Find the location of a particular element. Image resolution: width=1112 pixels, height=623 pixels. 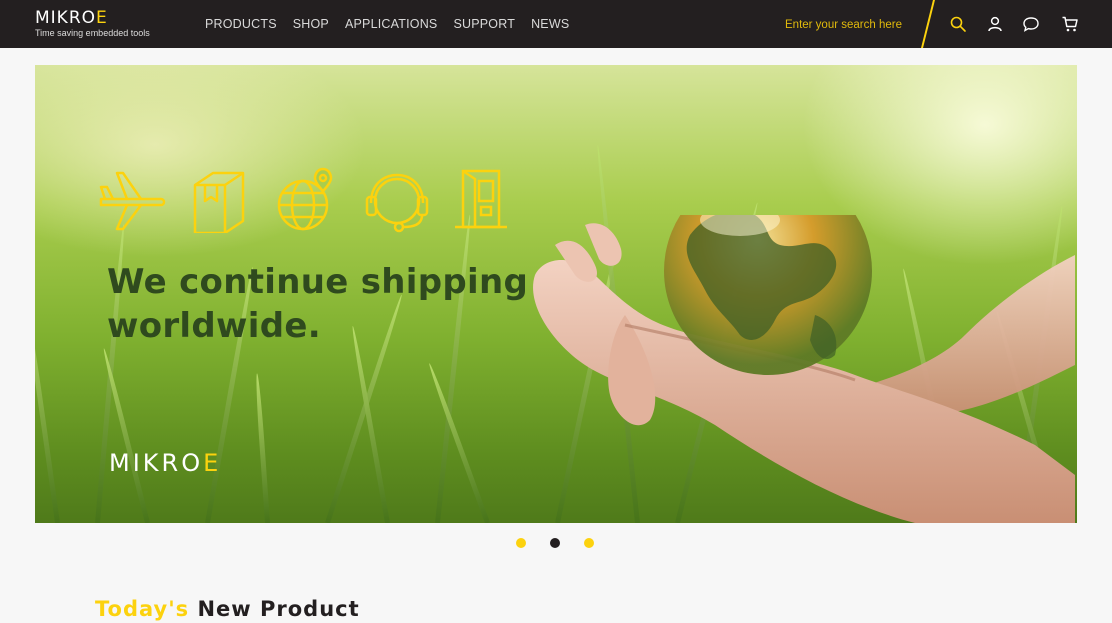

main-nav: PRODUCTS SHOP APPLICATIONS SUPPORT NEWS is located at coordinates (395, 24).